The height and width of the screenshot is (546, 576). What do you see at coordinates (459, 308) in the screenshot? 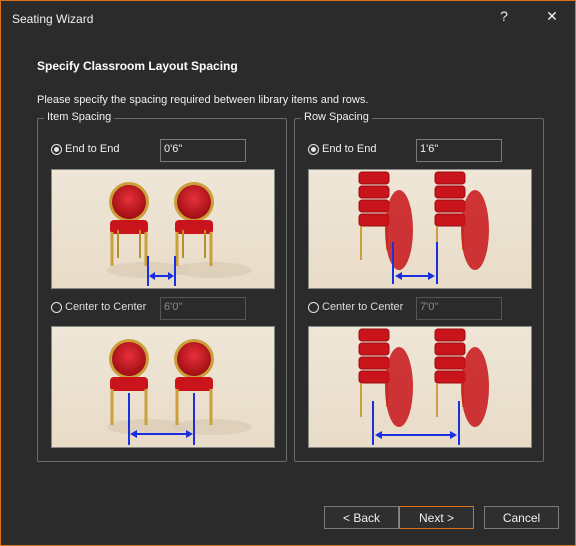
I see `row-center-to-center-field: 7'0"` at bounding box center [459, 308].